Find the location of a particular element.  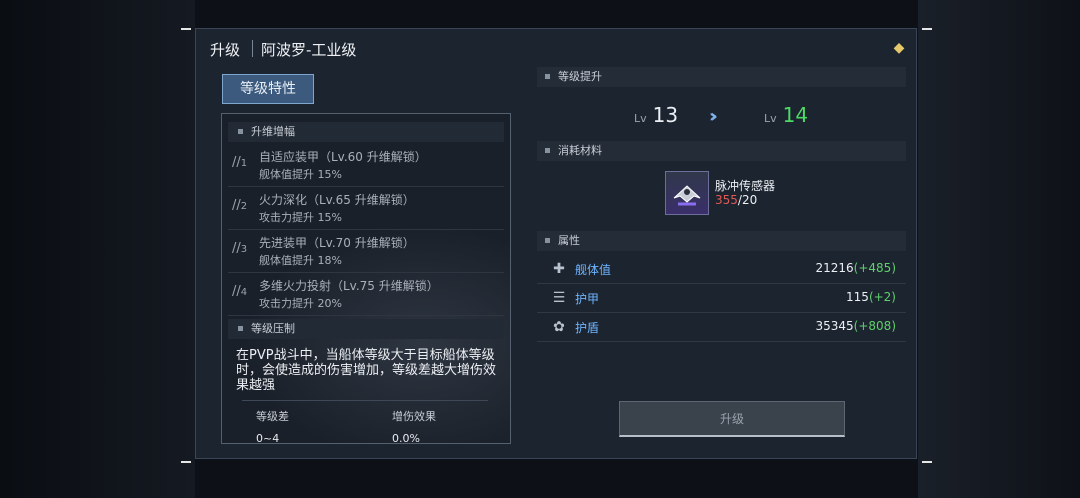

section-header-level-up: 等级提升 is located at coordinates (721, 77).